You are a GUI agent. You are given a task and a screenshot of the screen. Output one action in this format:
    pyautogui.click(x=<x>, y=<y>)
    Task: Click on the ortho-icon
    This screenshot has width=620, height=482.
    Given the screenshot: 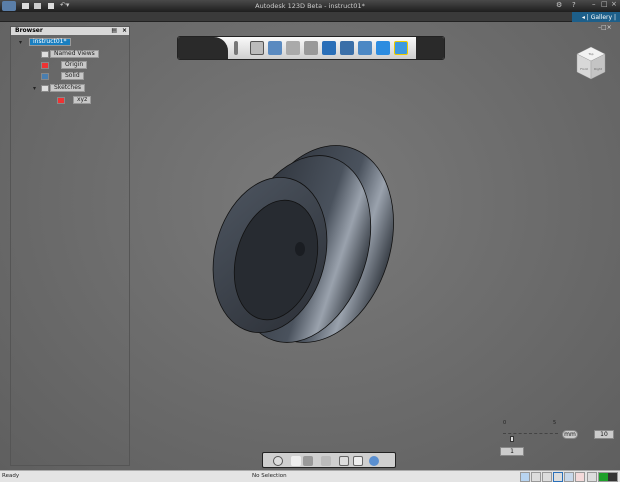 What is the action you would take?
    pyautogui.click(x=592, y=477)
    